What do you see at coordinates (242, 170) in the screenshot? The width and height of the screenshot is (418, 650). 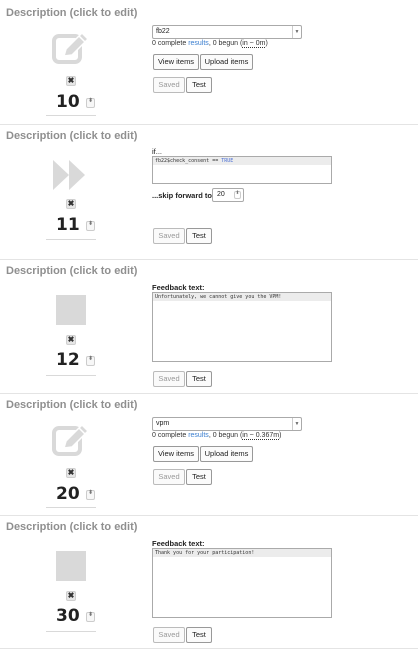 I see `condition-editor: fb22$check_consent == TRUE` at bounding box center [242, 170].